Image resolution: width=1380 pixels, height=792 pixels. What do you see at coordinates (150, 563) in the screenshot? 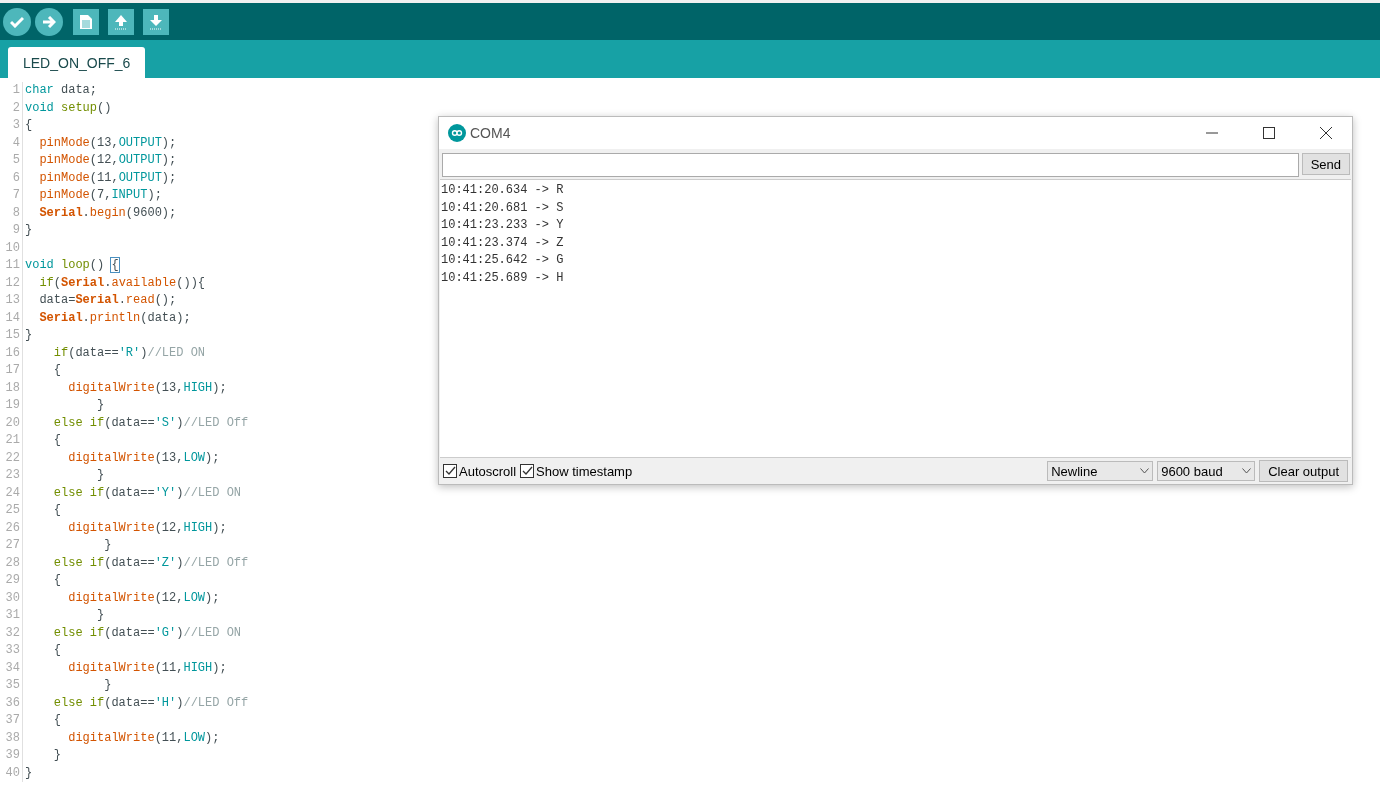
I see `code-line: else if(data=='Z')//LED Off` at bounding box center [150, 563].